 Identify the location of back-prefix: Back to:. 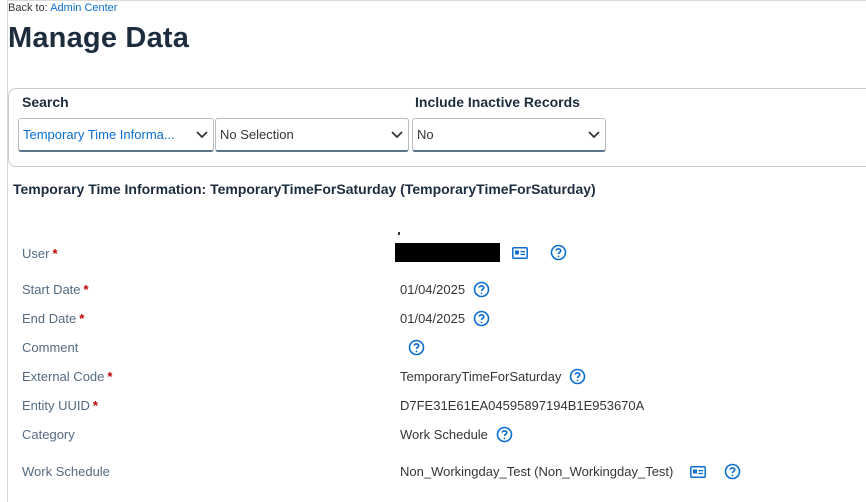
(28, 8).